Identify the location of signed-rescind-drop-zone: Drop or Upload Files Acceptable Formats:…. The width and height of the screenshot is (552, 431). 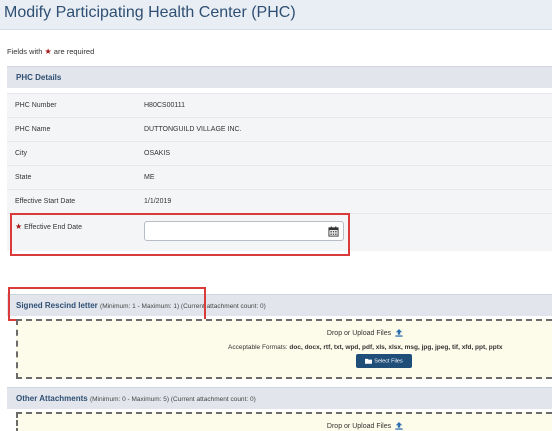
(284, 349).